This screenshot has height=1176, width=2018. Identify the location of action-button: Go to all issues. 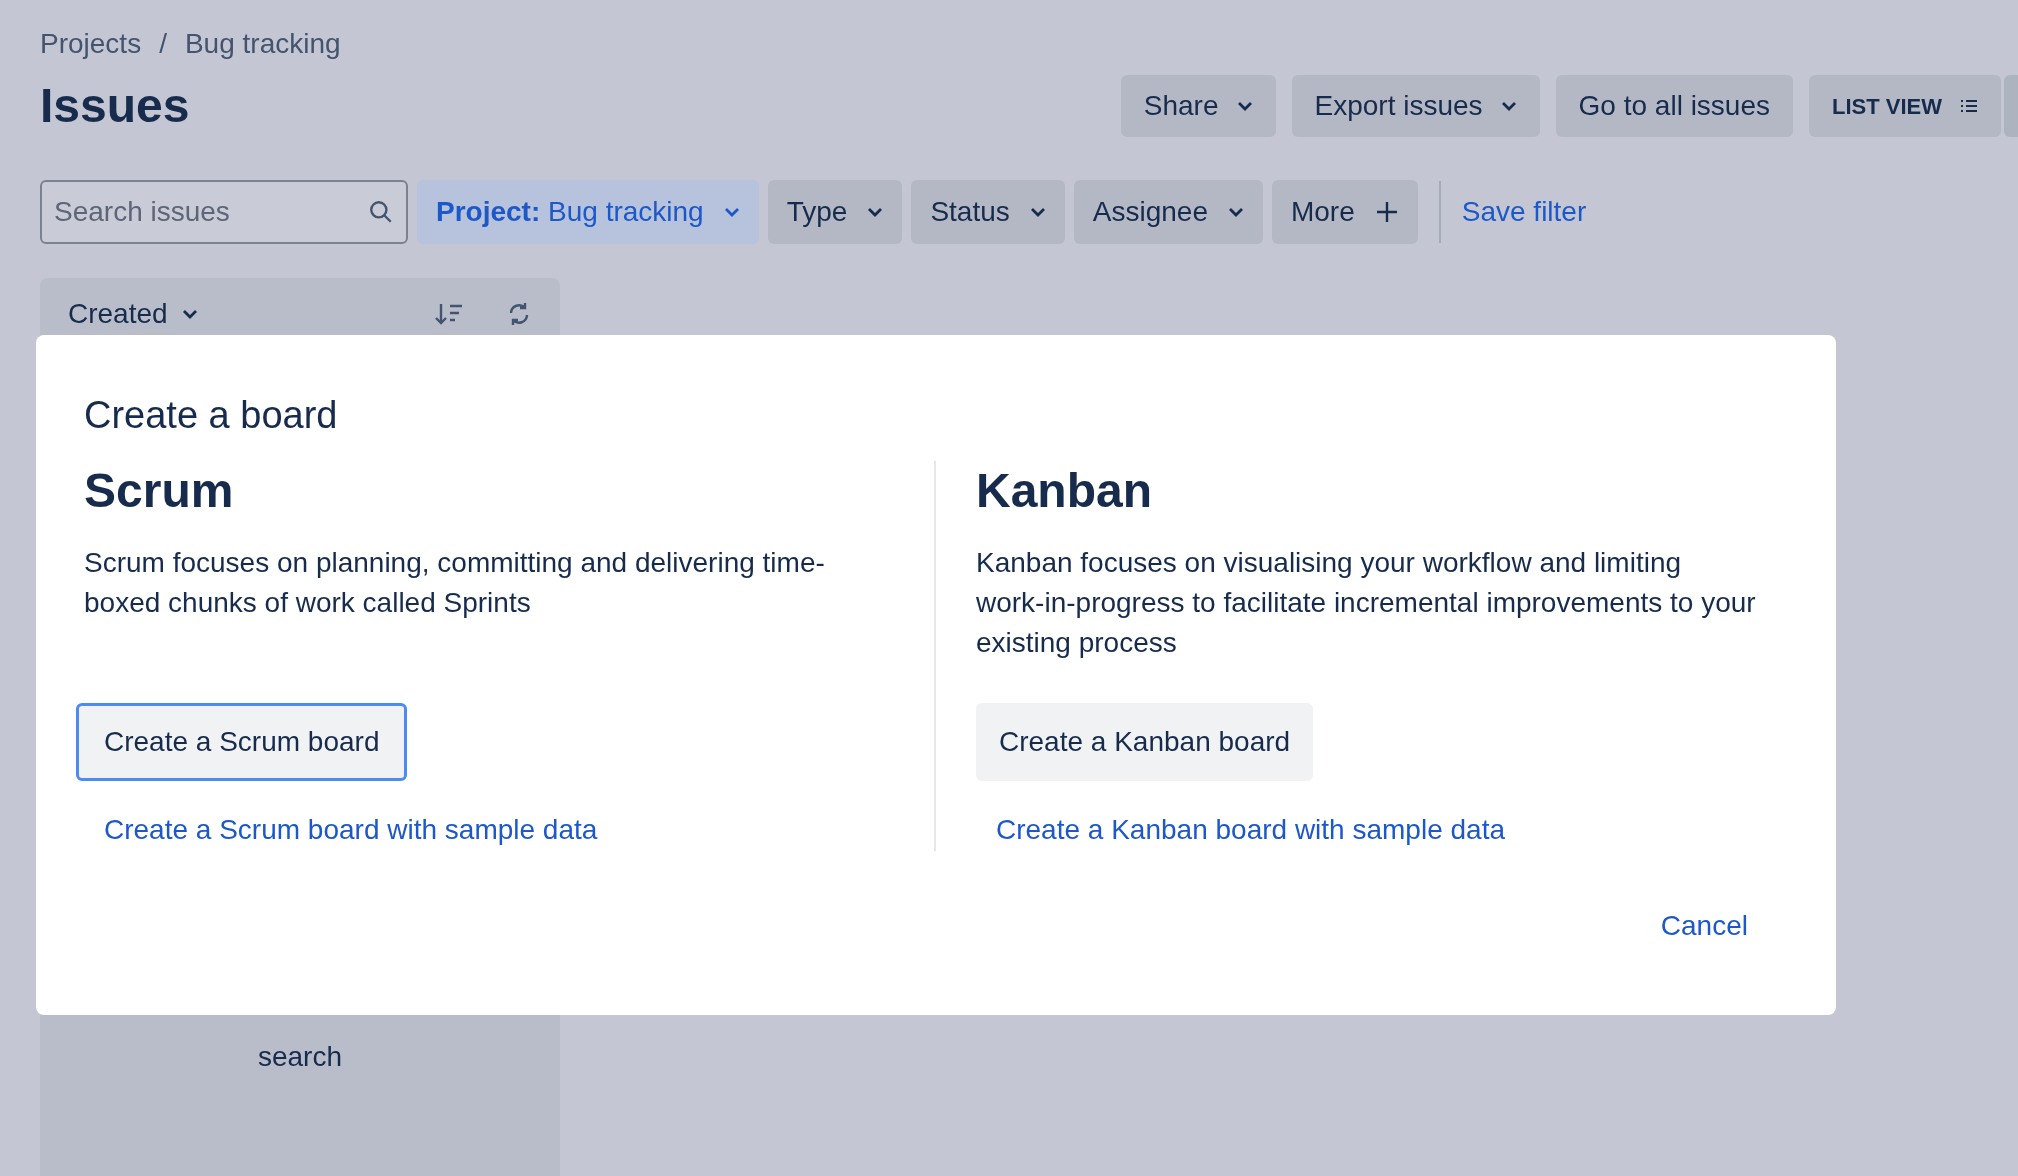
(1674, 106).